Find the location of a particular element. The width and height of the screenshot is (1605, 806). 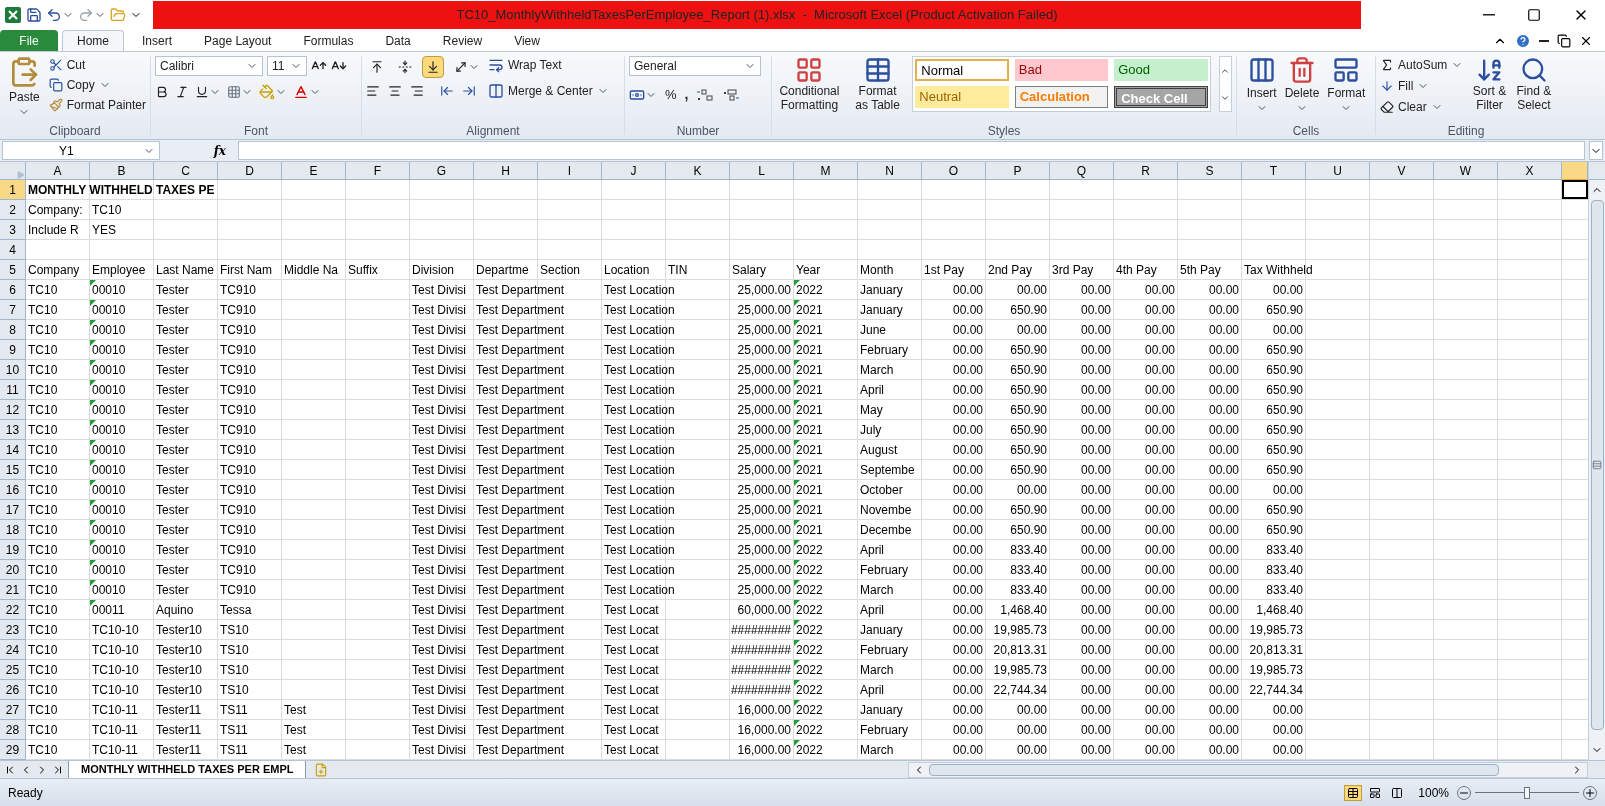

column-header: H is located at coordinates (506, 171).